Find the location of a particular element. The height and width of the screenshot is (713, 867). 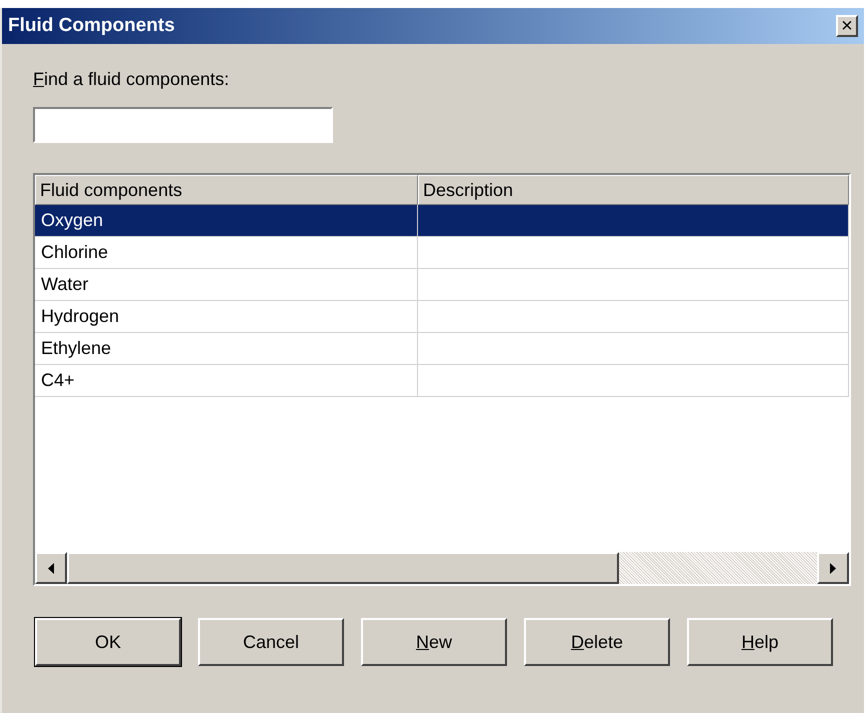

search-label: Find a fluid components: is located at coordinates (131, 79).